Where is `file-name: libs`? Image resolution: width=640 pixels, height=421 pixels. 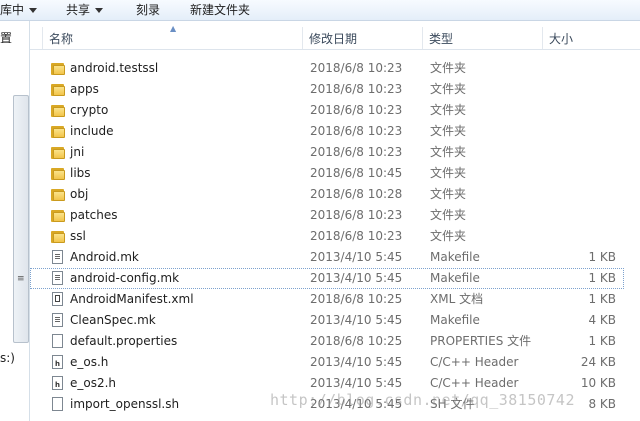 file-name: libs is located at coordinates (80, 173).